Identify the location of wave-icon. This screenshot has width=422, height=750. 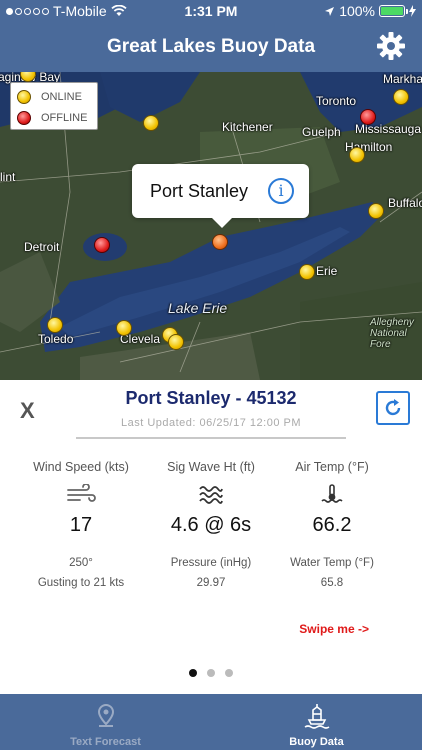
(211, 495).